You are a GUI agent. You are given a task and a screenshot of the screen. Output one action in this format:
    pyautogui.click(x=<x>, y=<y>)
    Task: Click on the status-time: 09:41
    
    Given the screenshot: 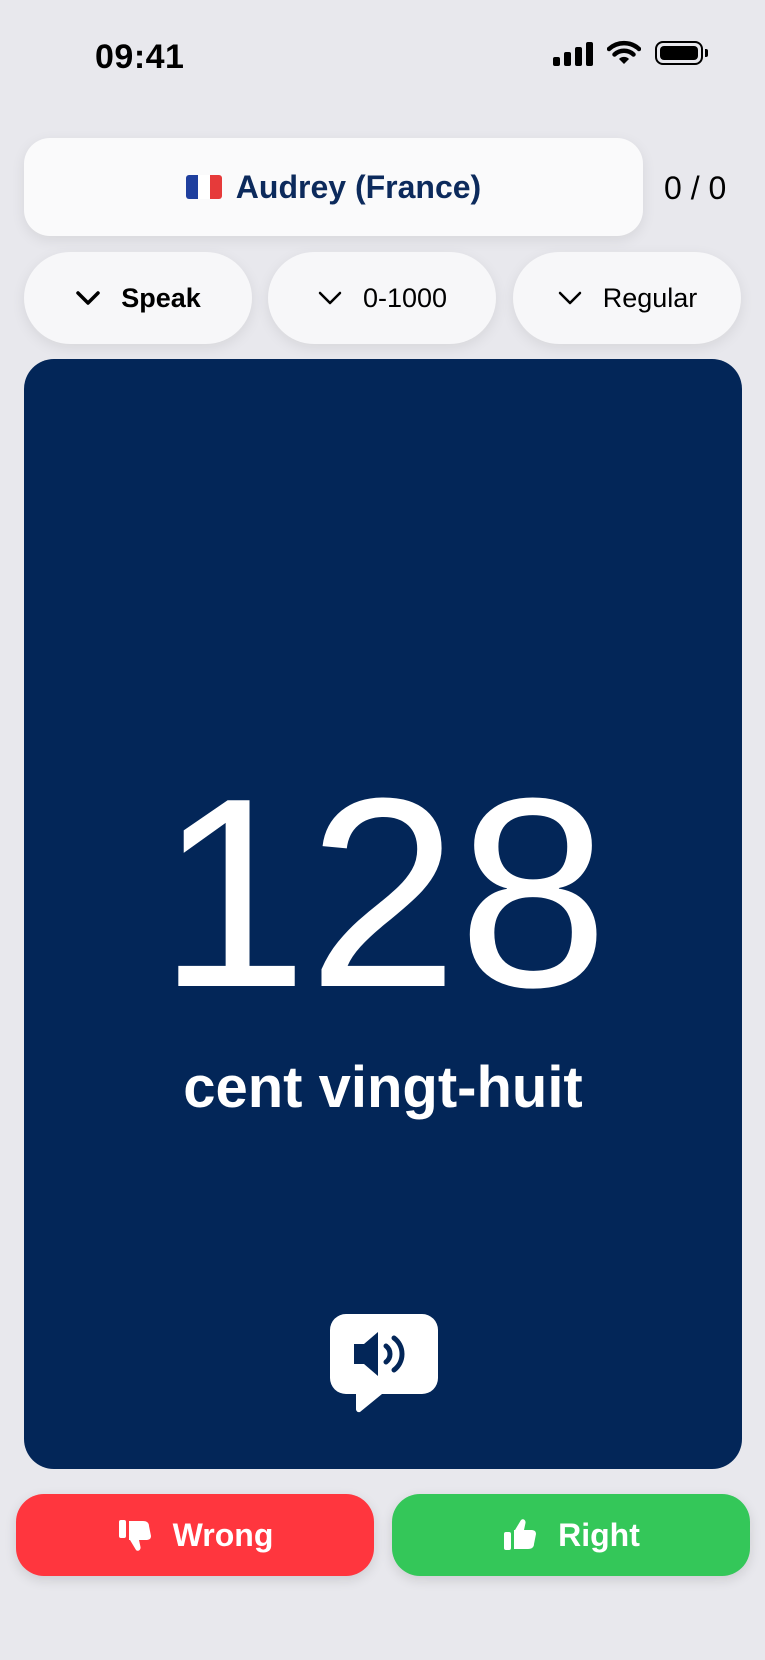 What is the action you would take?
    pyautogui.click(x=140, y=57)
    